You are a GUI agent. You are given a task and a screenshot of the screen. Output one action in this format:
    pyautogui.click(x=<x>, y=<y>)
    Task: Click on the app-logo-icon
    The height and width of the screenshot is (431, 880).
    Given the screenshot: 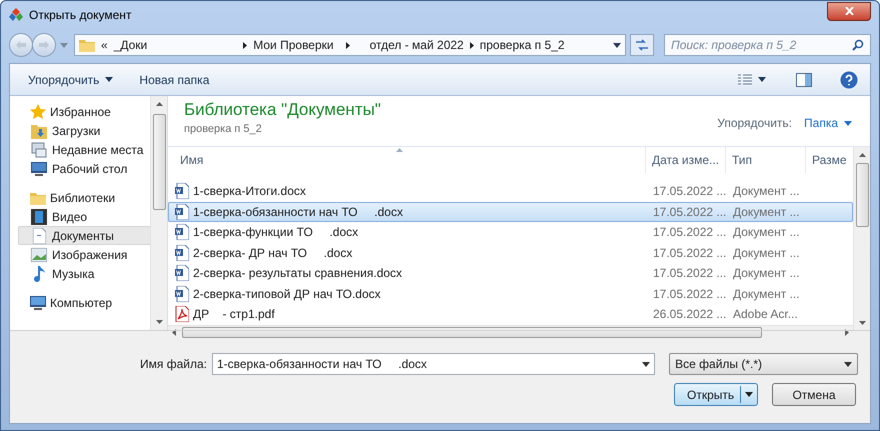 What is the action you would take?
    pyautogui.click(x=16, y=15)
    